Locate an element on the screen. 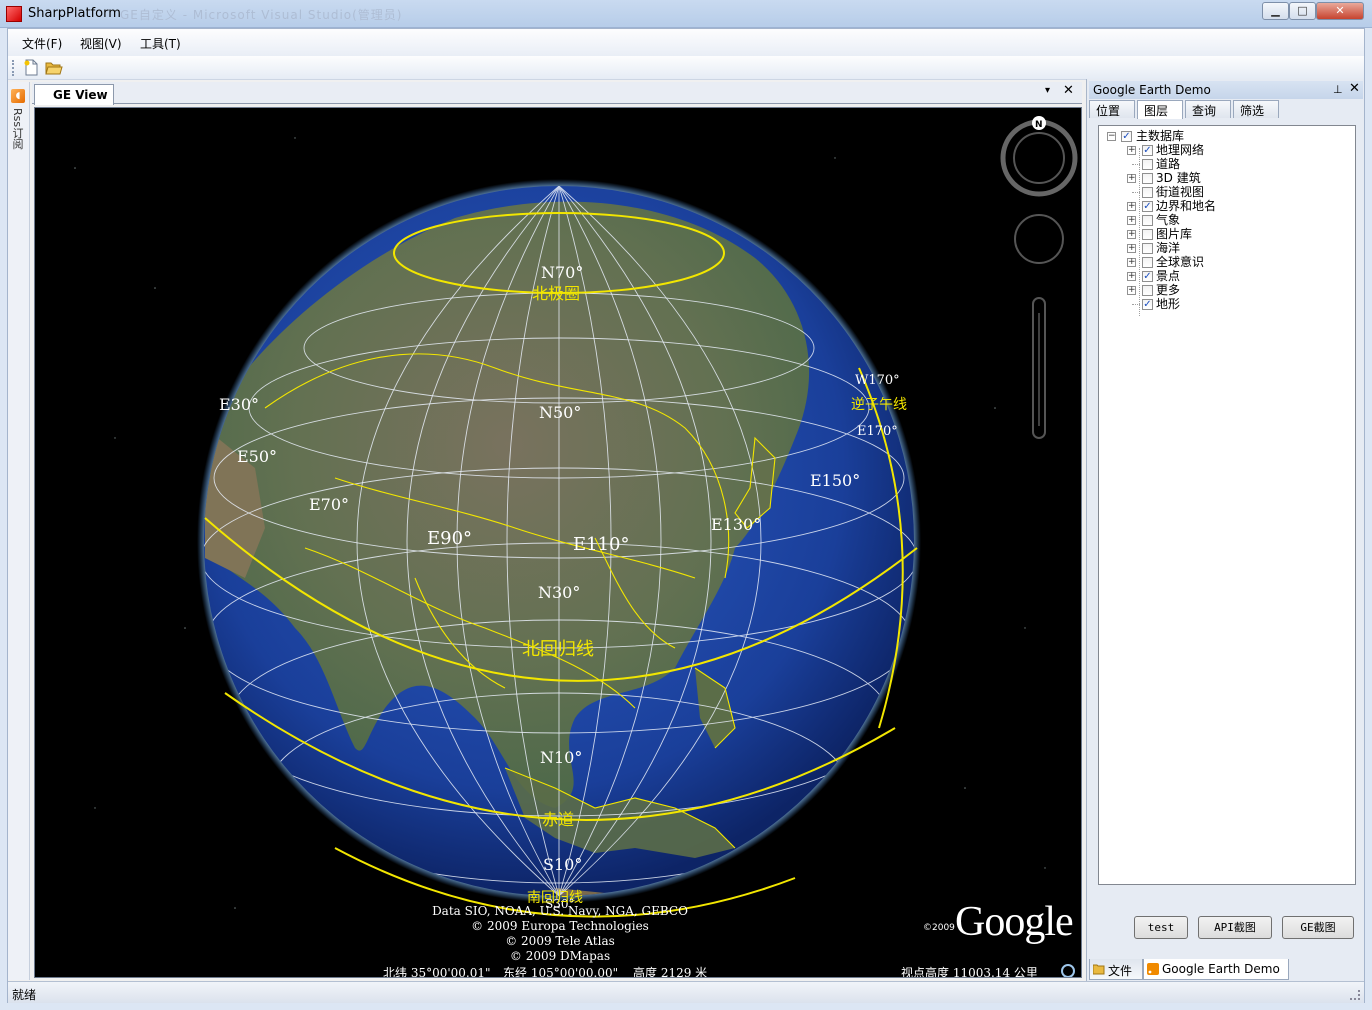 This screenshot has width=1372, height=1010. ge-capture-button: GE截图 is located at coordinates (1318, 927).